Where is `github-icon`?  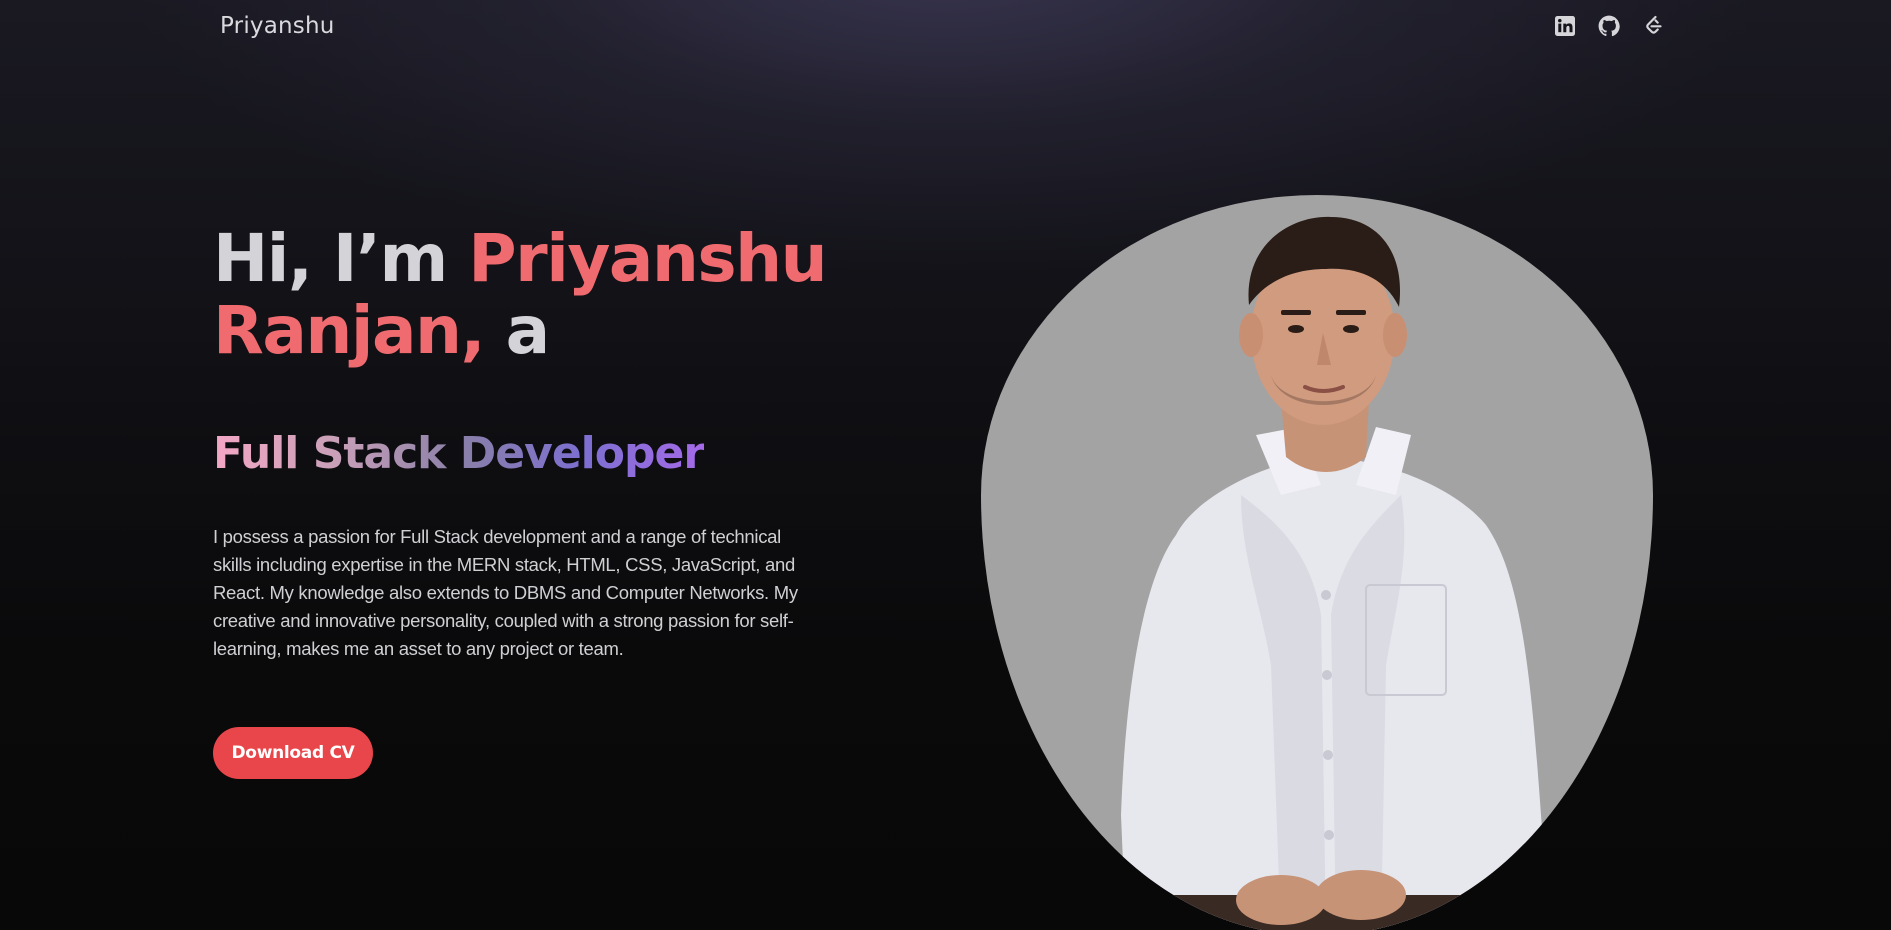
github-icon is located at coordinates (1609, 26).